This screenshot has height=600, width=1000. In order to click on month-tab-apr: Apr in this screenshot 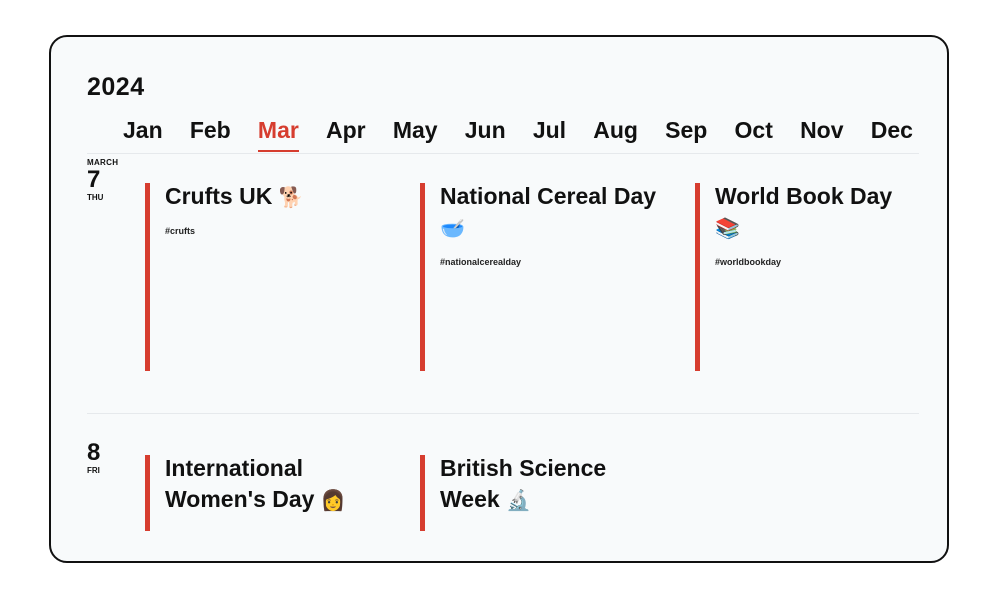, I will do `click(346, 134)`.